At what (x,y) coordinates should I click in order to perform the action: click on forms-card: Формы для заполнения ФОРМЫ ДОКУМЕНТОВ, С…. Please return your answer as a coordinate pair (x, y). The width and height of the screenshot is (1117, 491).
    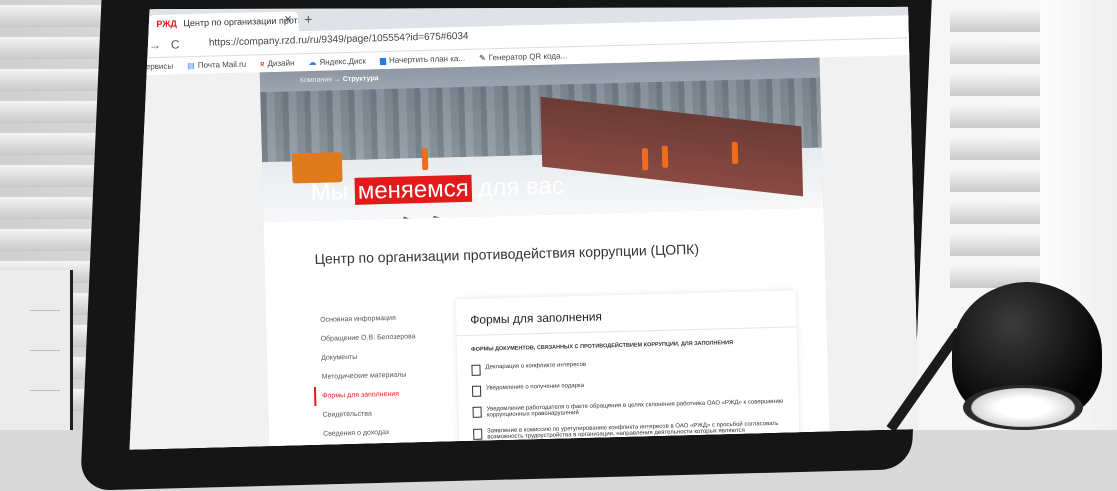
    Looking at the image, I should click on (628, 369).